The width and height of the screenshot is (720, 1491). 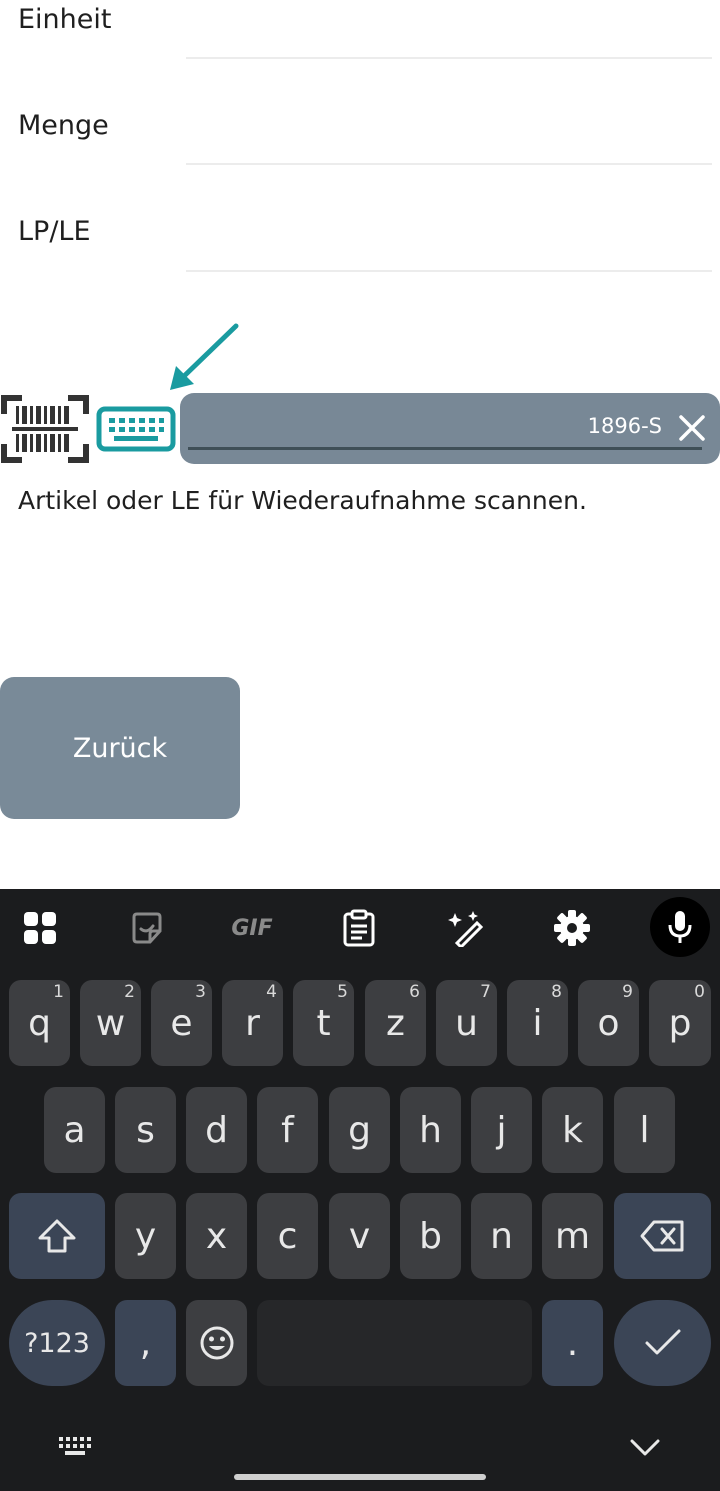 I want to click on key-l-label: l, so click(x=644, y=1130).